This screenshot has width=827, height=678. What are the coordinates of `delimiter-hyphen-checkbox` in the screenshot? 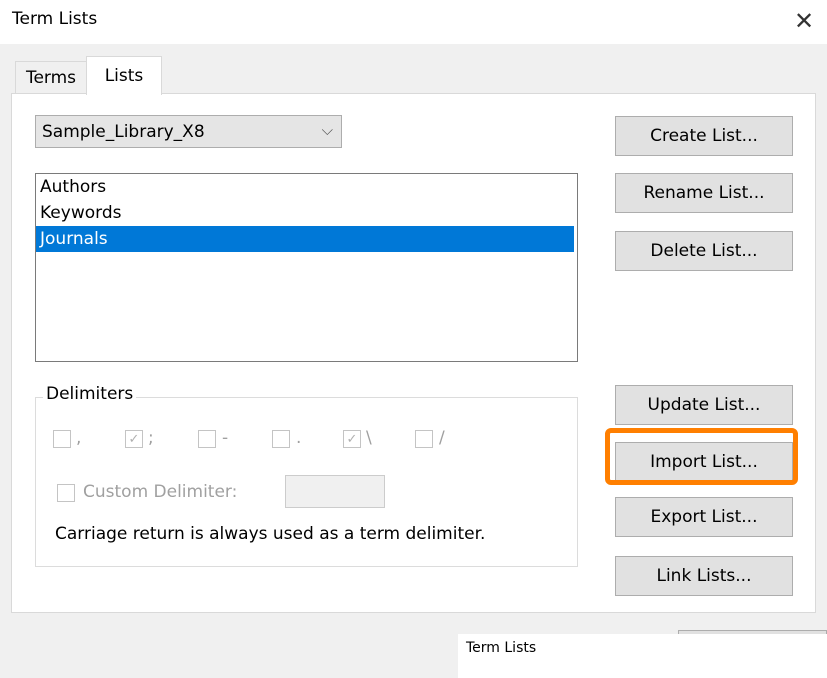 It's located at (207, 439).